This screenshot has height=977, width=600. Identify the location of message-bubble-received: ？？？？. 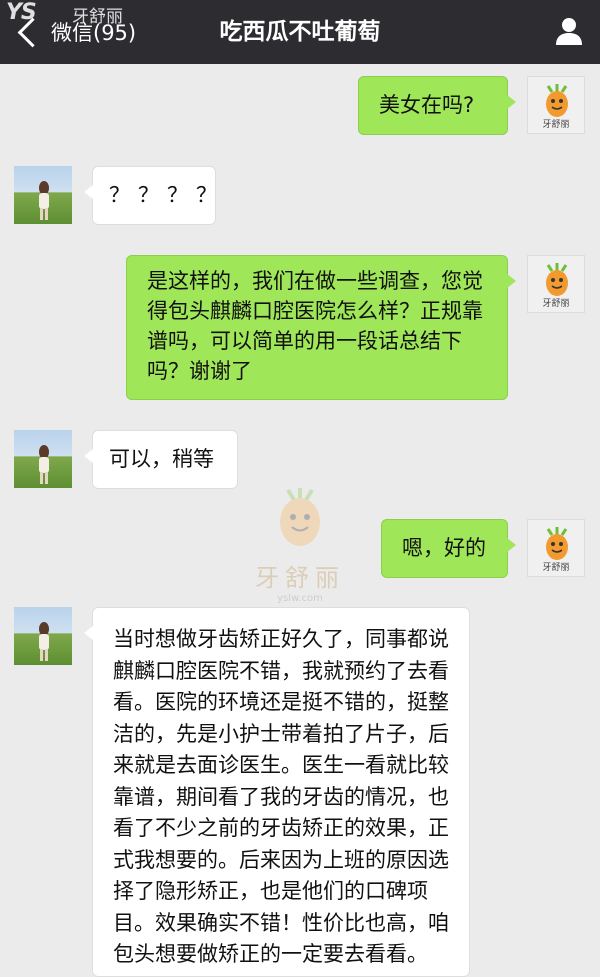
(150, 195).